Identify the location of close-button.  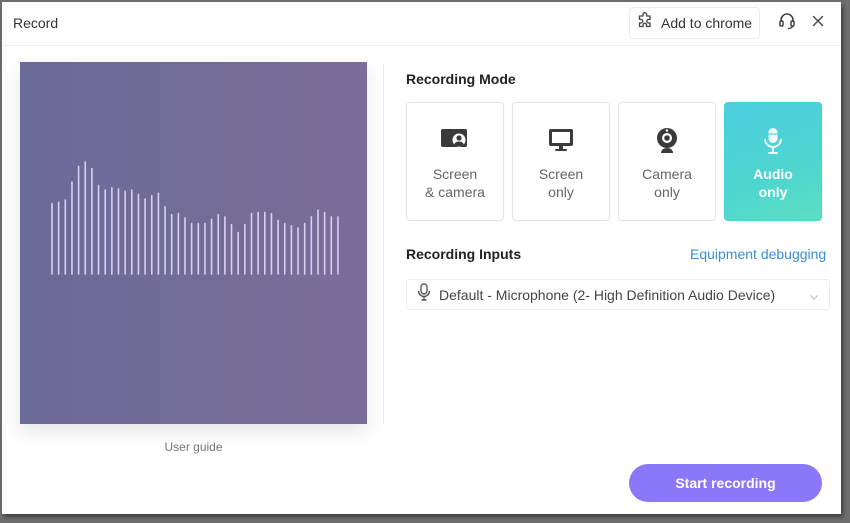
(818, 23).